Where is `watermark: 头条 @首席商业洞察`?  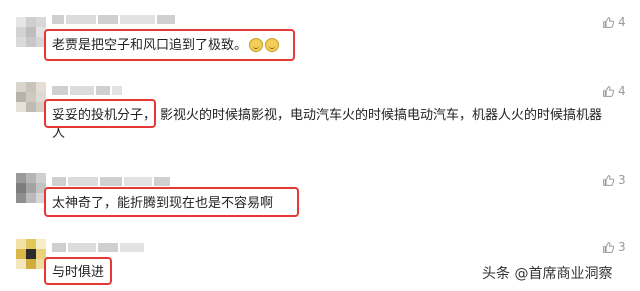 watermark: 头条 @首席商业洞察 is located at coordinates (547, 274).